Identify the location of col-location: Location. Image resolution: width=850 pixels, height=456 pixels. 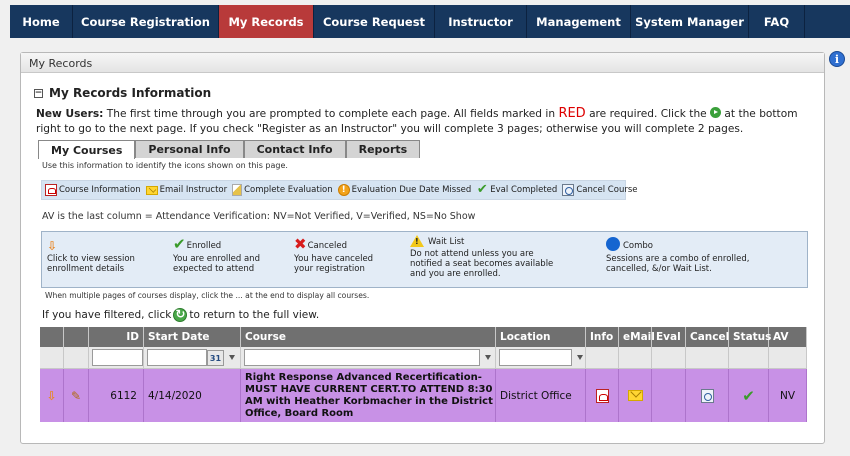
(541, 337).